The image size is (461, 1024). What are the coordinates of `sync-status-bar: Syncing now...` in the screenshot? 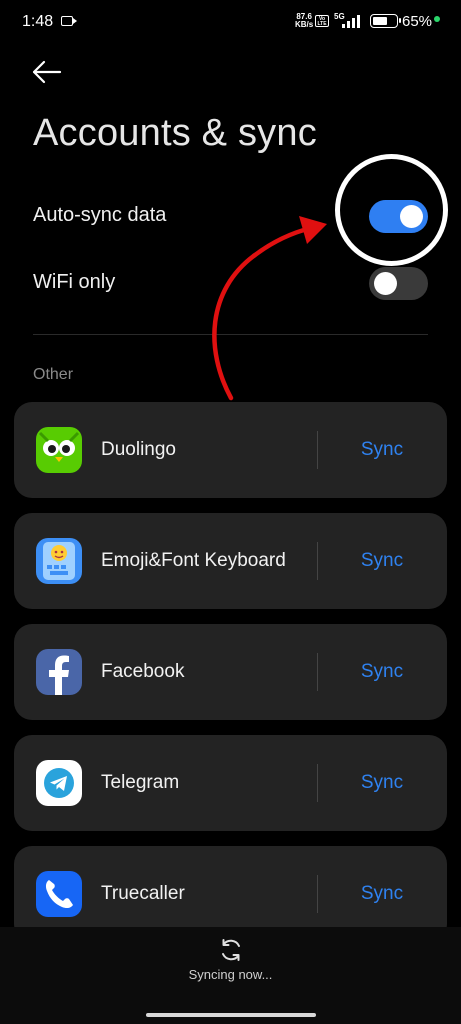 It's located at (230, 975).